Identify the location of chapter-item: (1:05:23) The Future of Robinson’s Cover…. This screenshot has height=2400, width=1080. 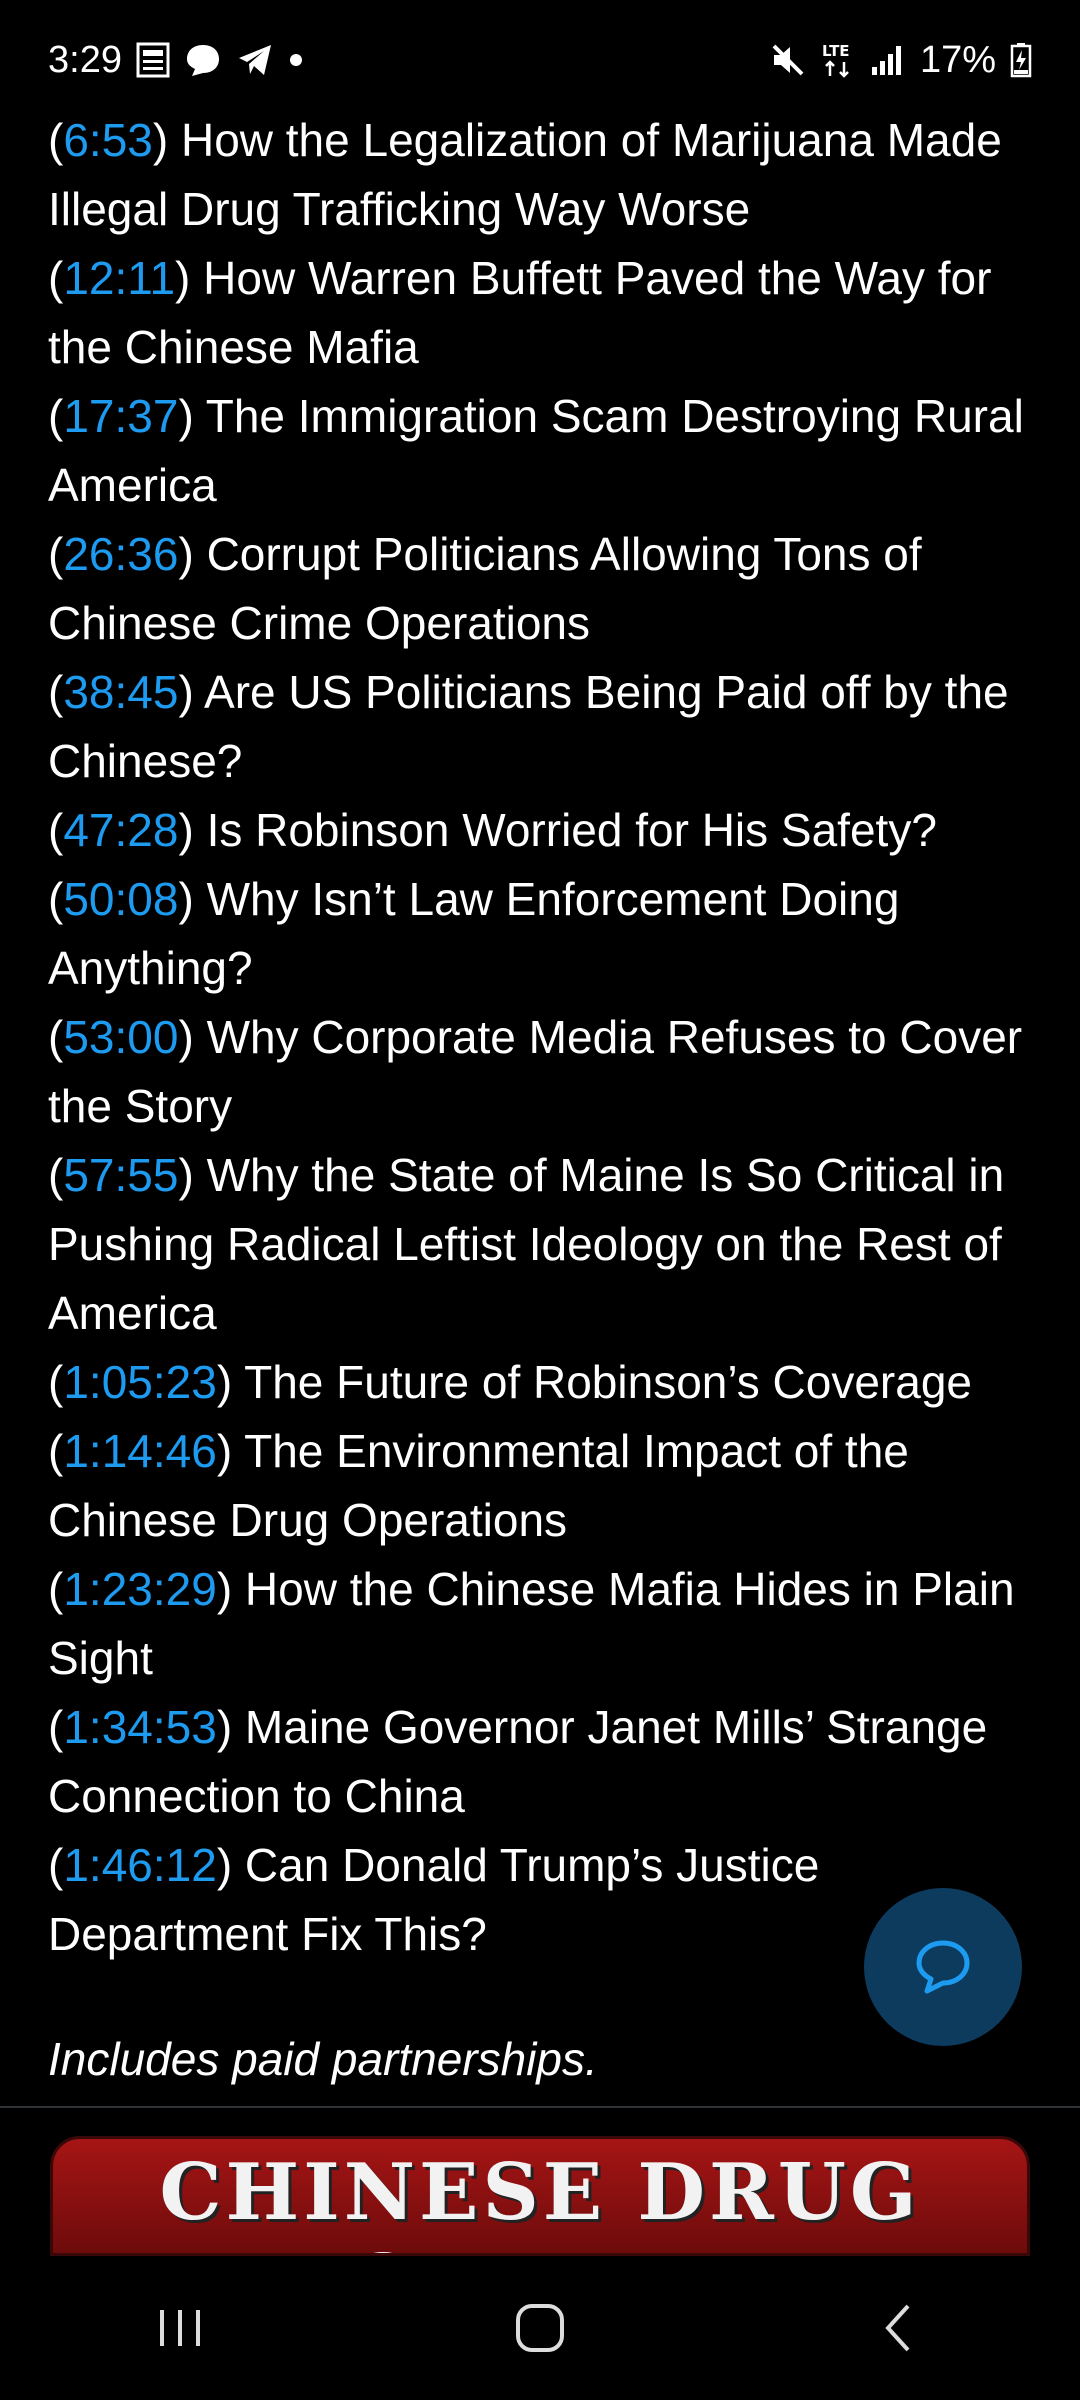
(510, 1382).